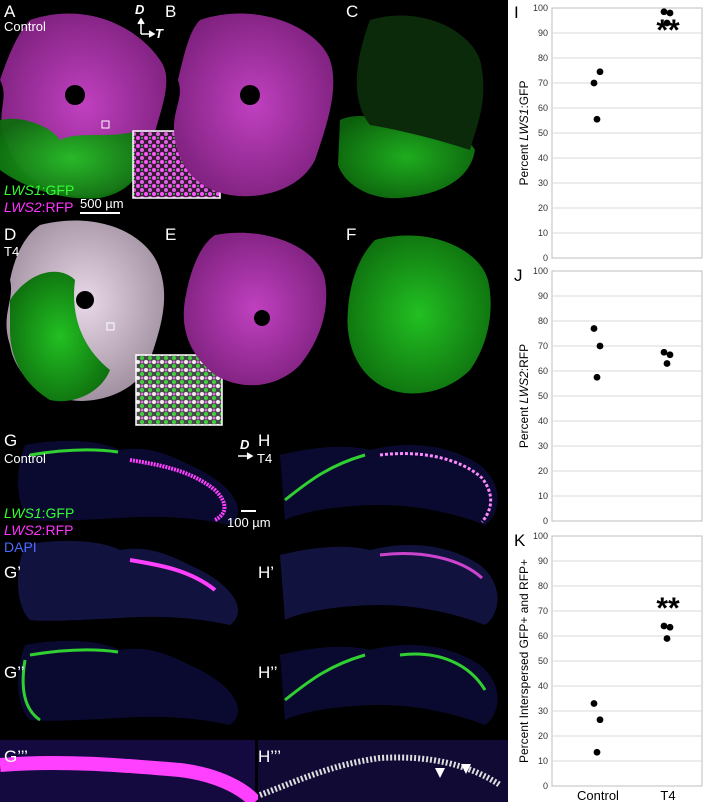 The height and width of the screenshot is (807, 708). What do you see at coordinates (269, 756) in the screenshot?
I see `panel-label-h3: H’’’` at bounding box center [269, 756].